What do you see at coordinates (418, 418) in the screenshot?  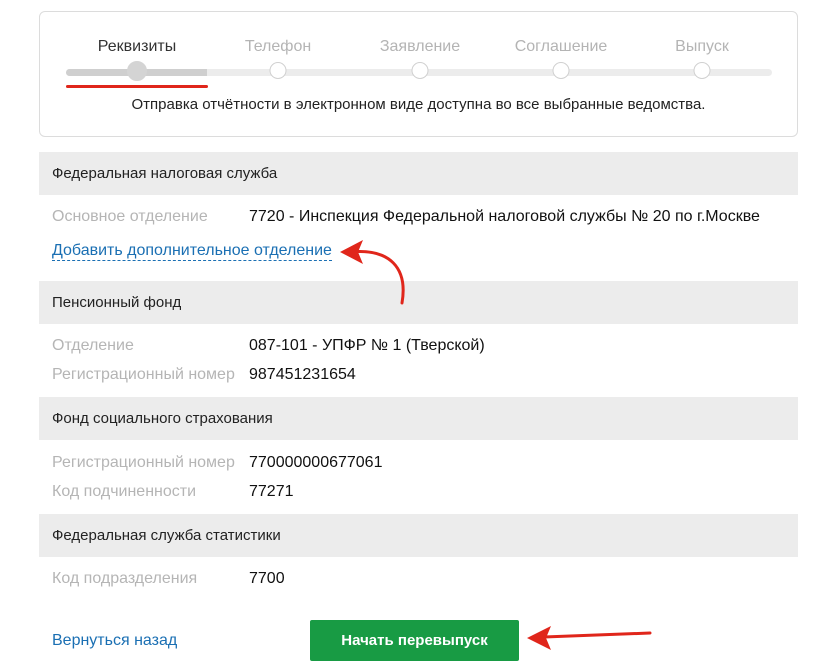 I see `section-header-fss: Фонд социального страхования` at bounding box center [418, 418].